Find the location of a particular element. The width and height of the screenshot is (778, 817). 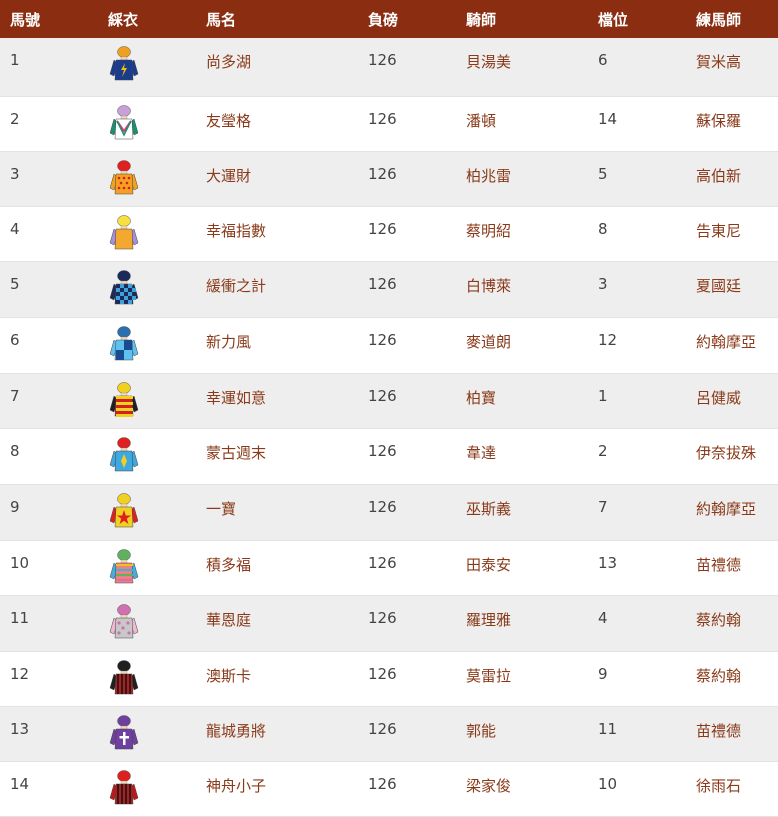

trainer-cell: 告東尼 is located at coordinates (732, 233).